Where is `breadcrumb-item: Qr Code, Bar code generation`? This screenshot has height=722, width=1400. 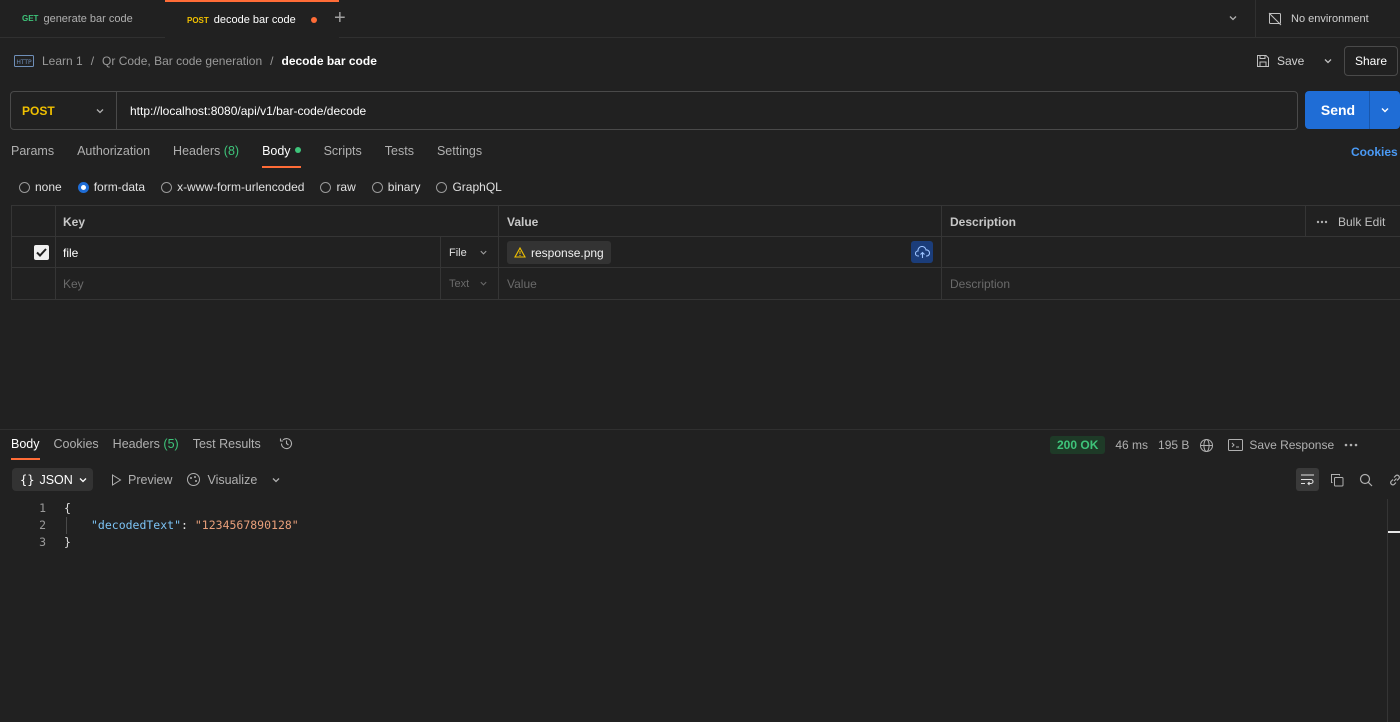 breadcrumb-item: Qr Code, Bar code generation is located at coordinates (182, 61).